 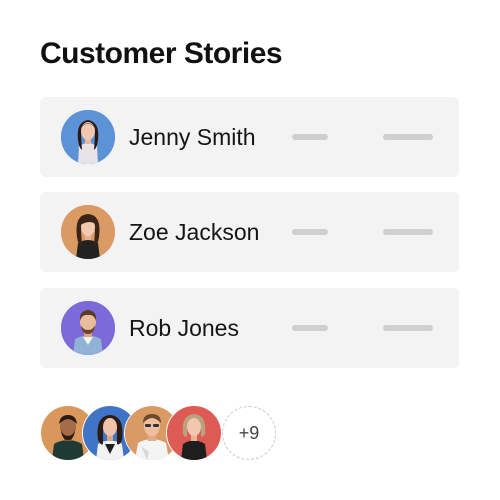 I want to click on story-name: Rob Jones, so click(x=184, y=328).